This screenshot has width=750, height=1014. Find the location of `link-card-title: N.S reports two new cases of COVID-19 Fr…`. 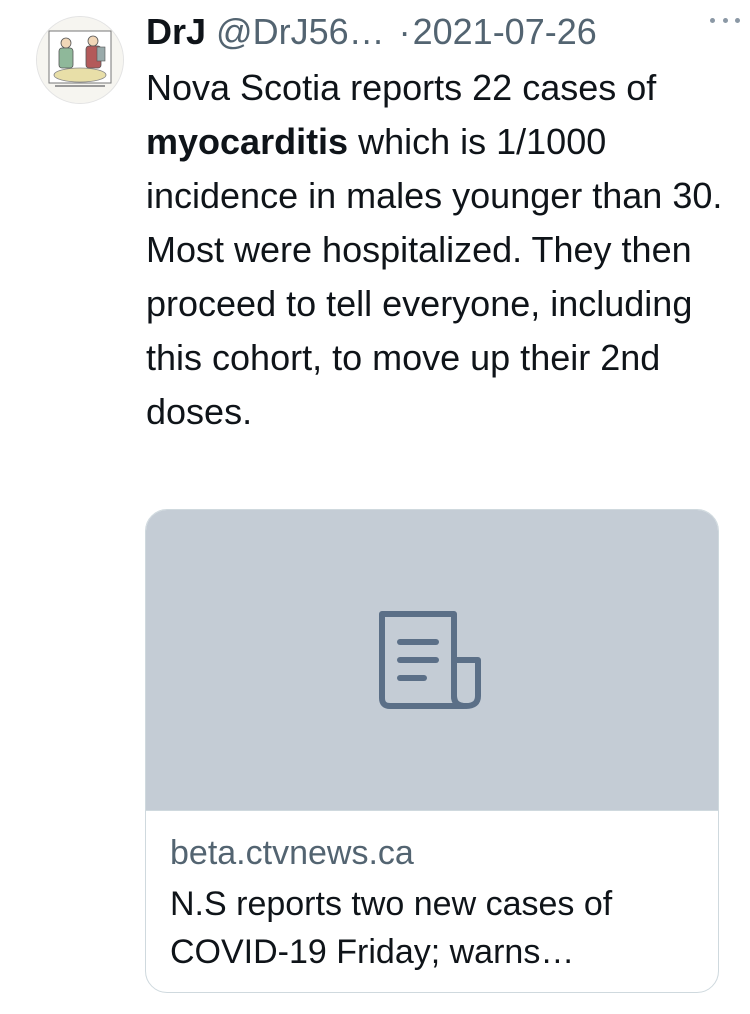

link-card-title: N.S reports two new cases of COVID-19 Fr… is located at coordinates (391, 928).